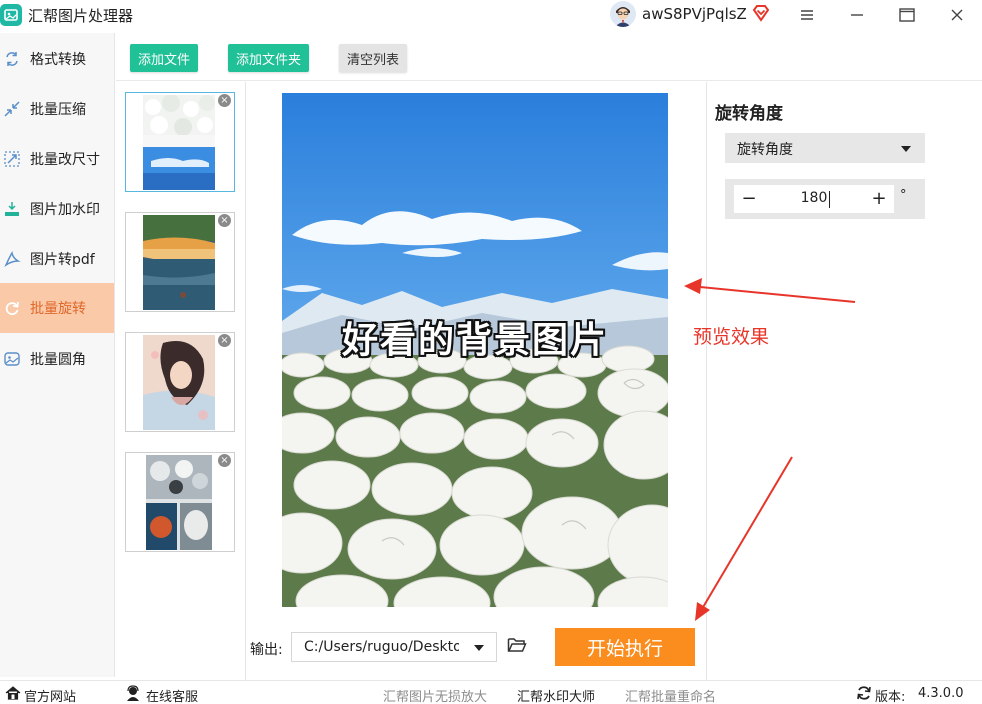  What do you see at coordinates (517, 645) in the screenshot?
I see `folder-open-icon` at bounding box center [517, 645].